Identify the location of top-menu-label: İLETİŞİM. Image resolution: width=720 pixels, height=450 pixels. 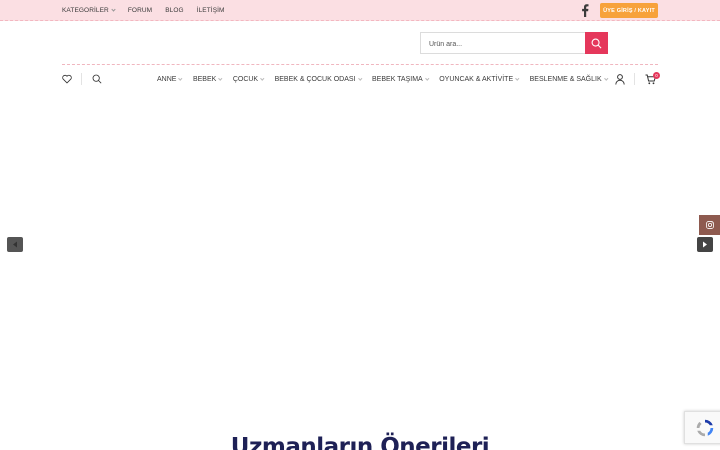
(210, 10).